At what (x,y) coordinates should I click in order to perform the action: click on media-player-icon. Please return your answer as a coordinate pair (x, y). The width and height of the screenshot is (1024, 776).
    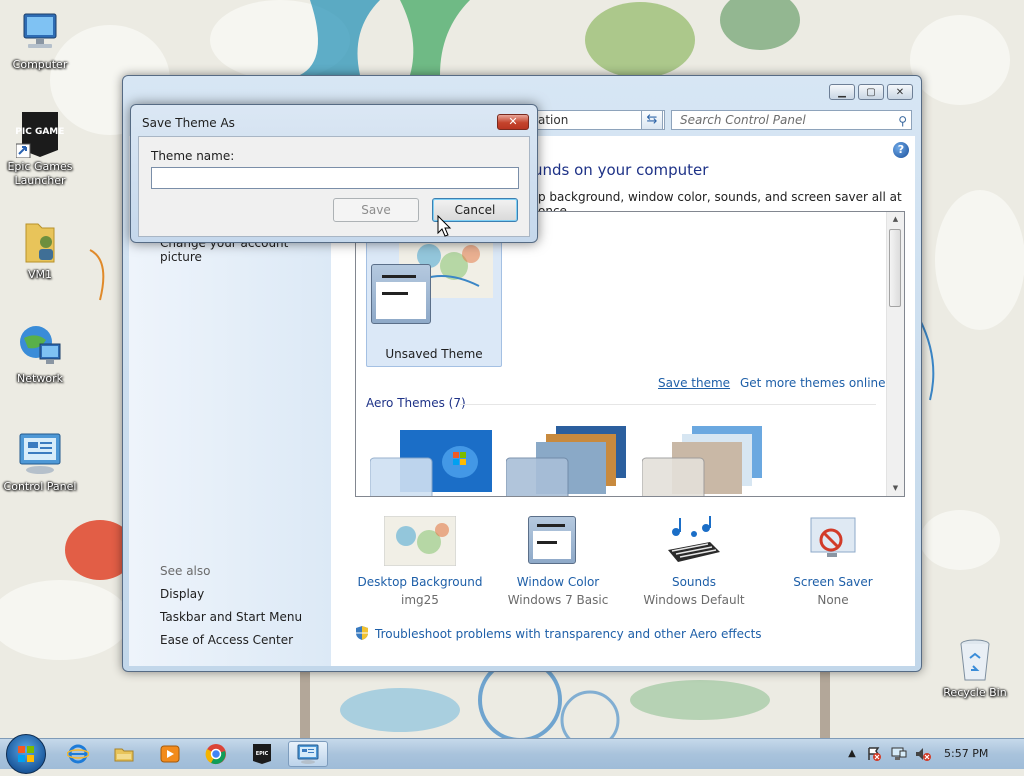
    Looking at the image, I should click on (170, 754).